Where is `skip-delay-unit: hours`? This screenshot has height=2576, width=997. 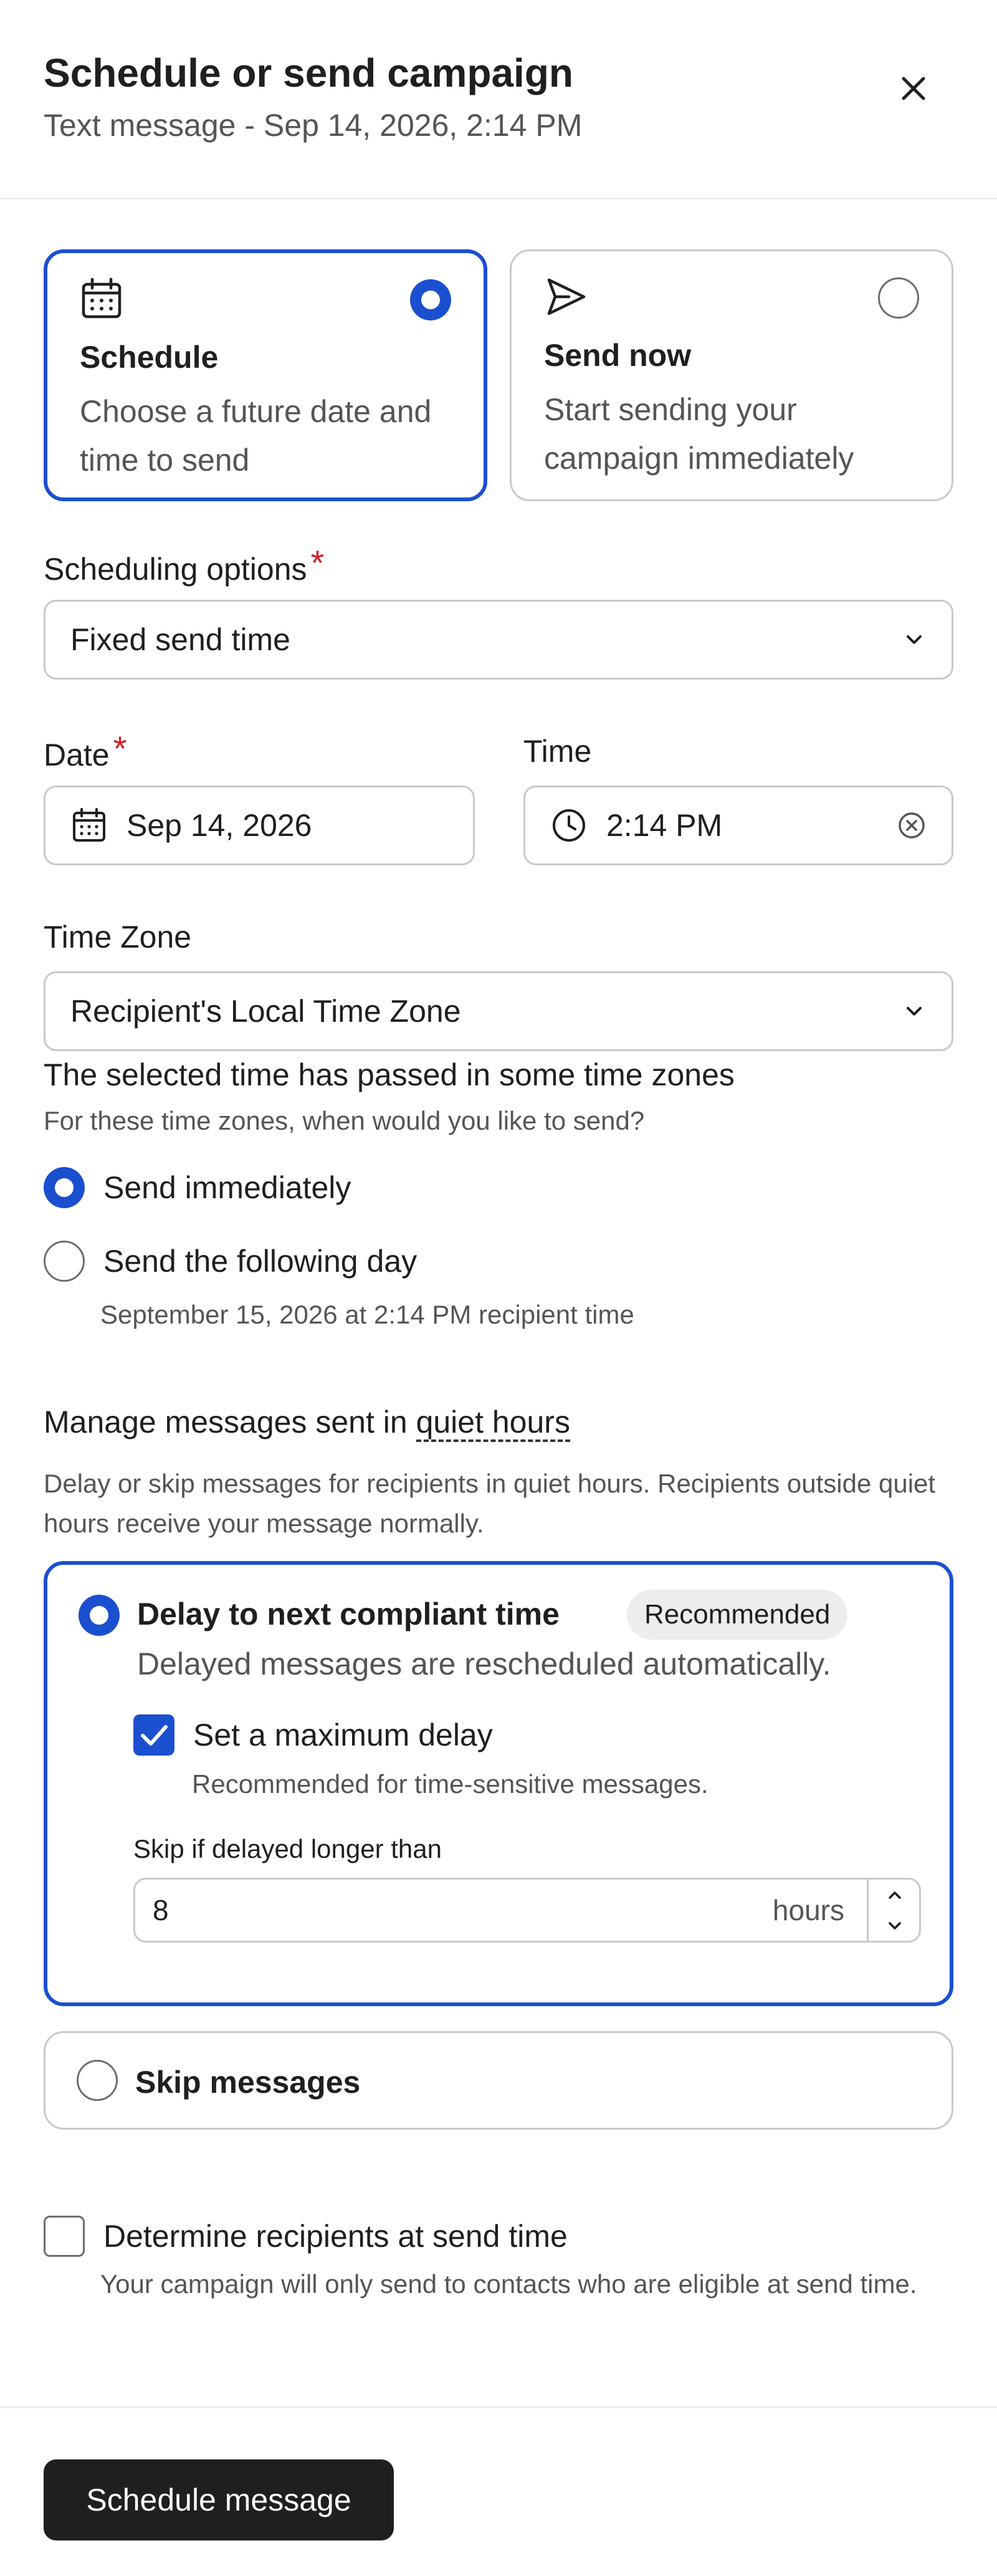 skip-delay-unit: hours is located at coordinates (808, 1910).